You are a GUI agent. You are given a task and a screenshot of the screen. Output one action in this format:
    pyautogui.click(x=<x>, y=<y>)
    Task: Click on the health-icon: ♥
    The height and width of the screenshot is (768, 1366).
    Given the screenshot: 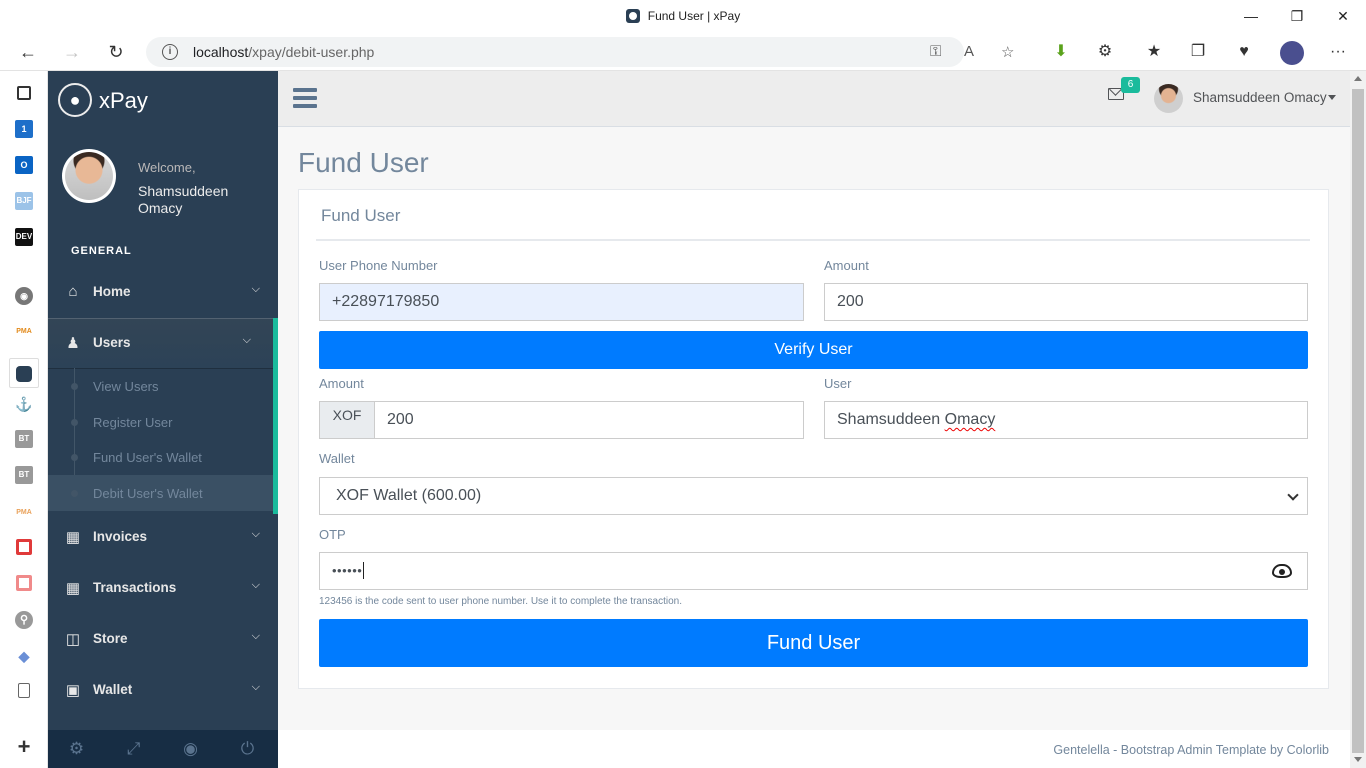 What is the action you would take?
    pyautogui.click(x=1244, y=52)
    